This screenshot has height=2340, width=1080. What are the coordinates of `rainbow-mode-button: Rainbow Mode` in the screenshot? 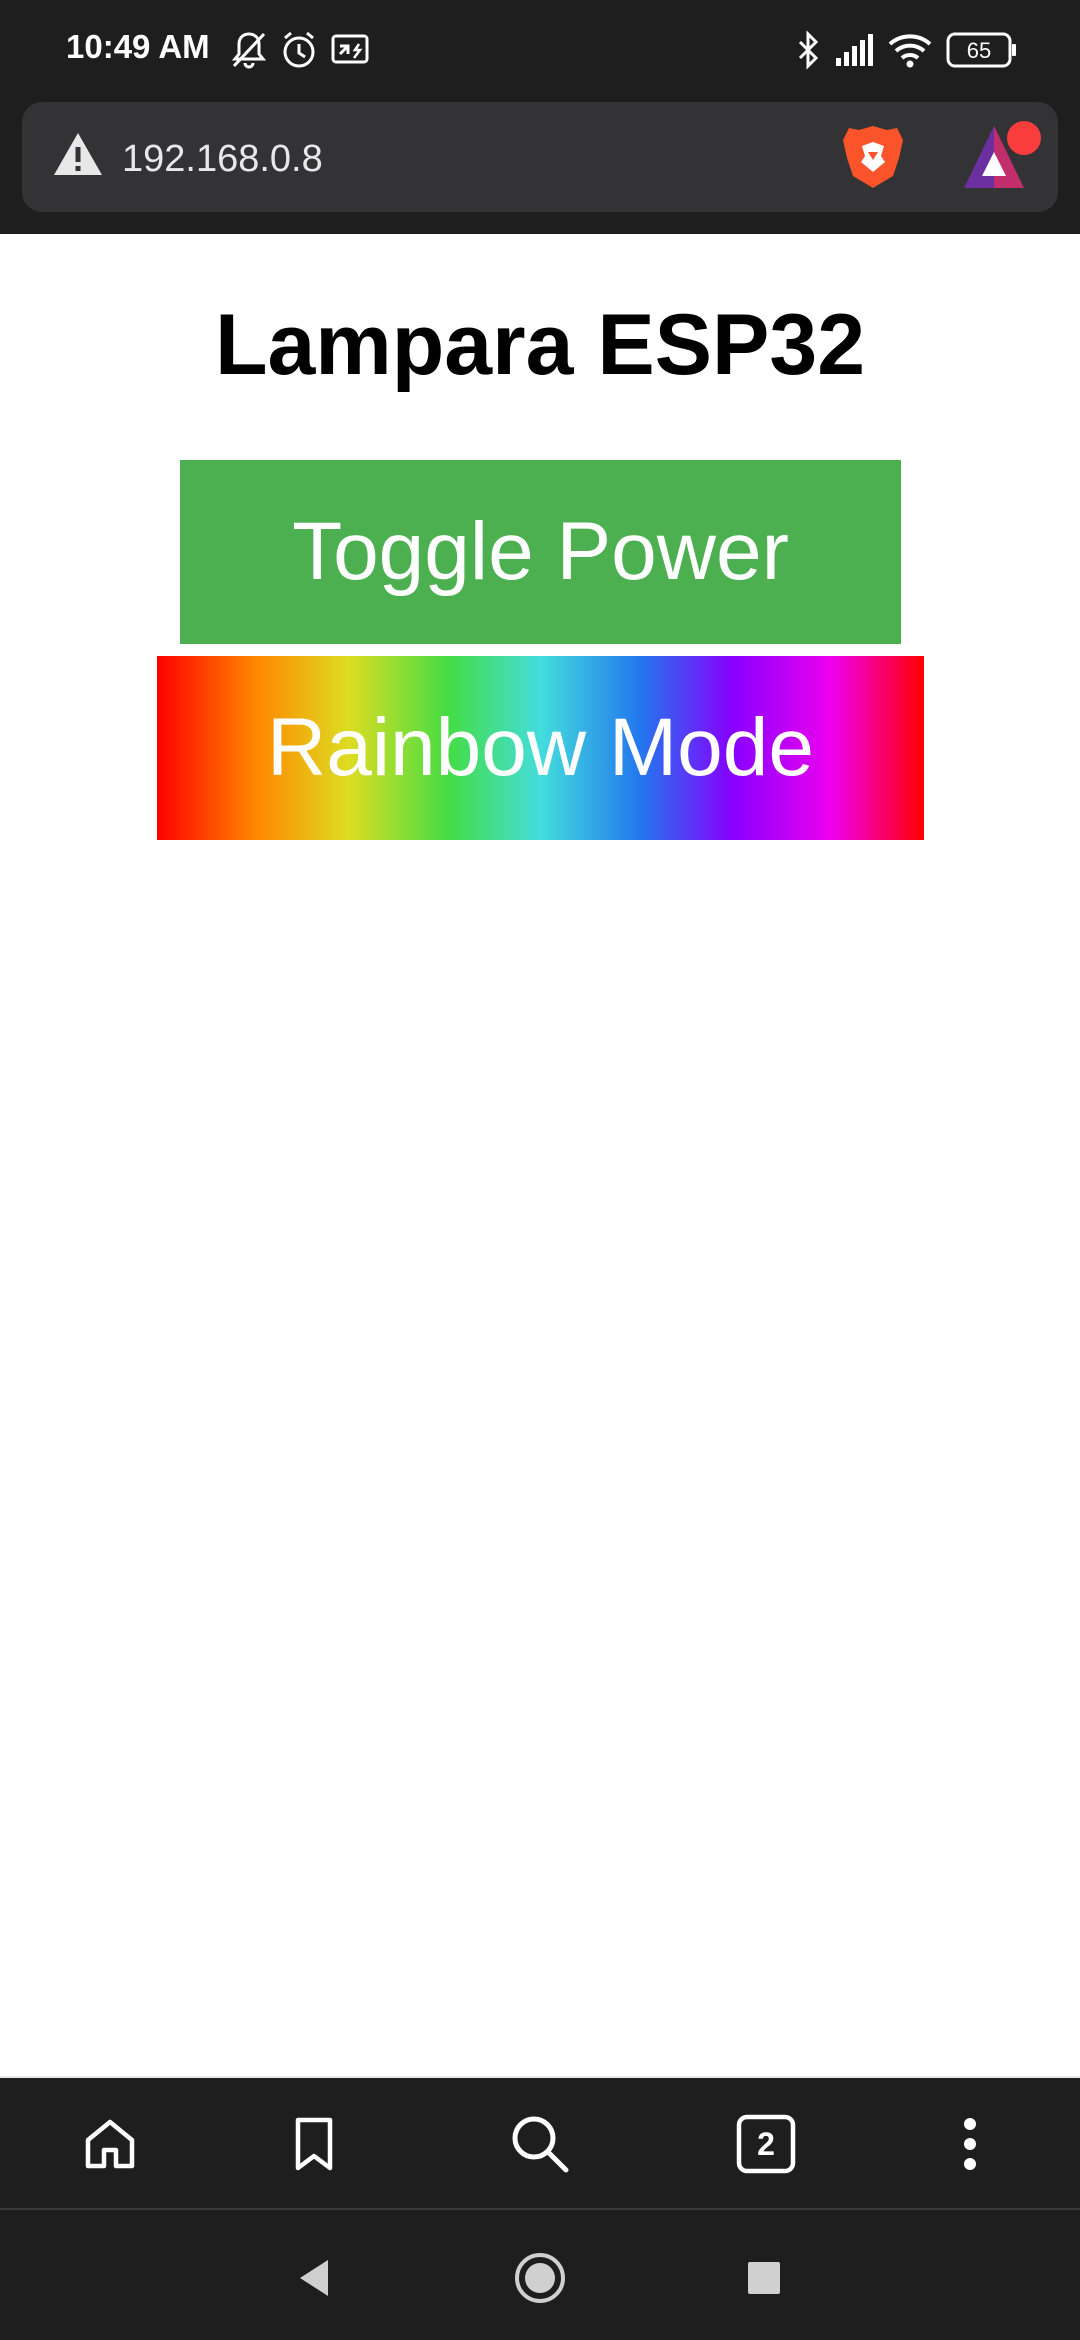 It's located at (540, 748).